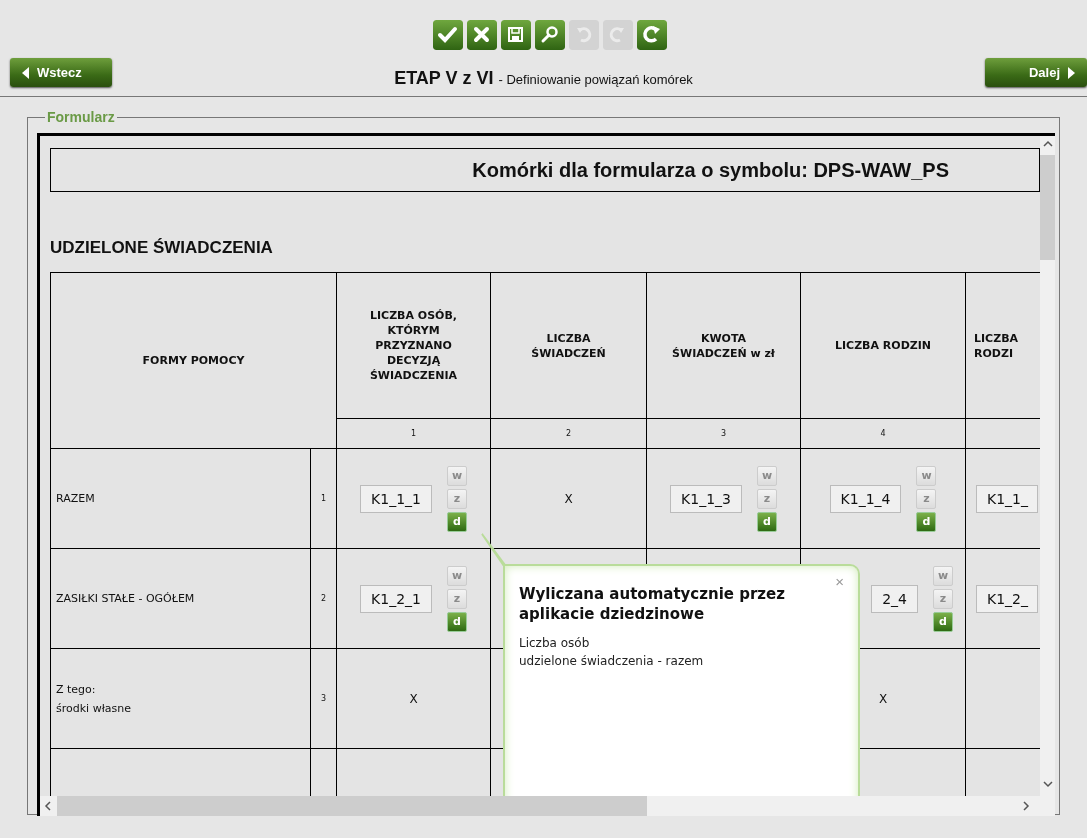 The image size is (1087, 838). Describe the element at coordinates (883, 345) in the screenshot. I see `column-header: LICZBA RODZIN` at that location.